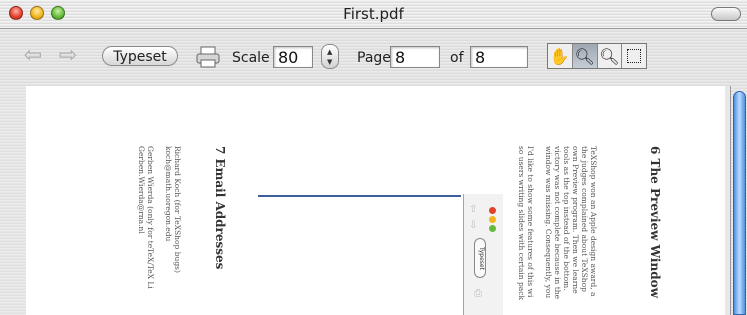  What do you see at coordinates (251, 58) in the screenshot?
I see `scale-label: Scale` at bounding box center [251, 58].